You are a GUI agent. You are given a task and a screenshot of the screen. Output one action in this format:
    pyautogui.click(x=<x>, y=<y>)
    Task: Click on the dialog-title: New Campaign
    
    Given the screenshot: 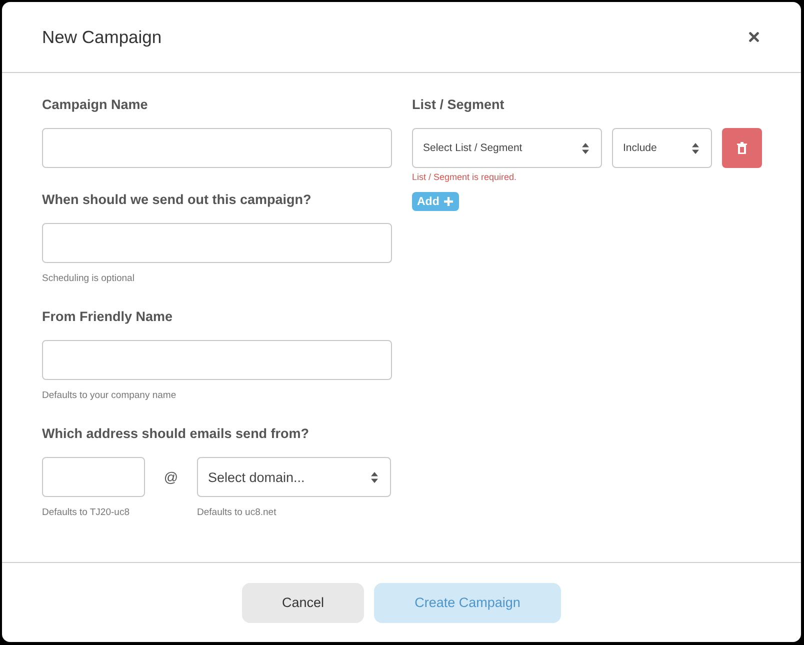 What is the action you would take?
    pyautogui.click(x=102, y=37)
    